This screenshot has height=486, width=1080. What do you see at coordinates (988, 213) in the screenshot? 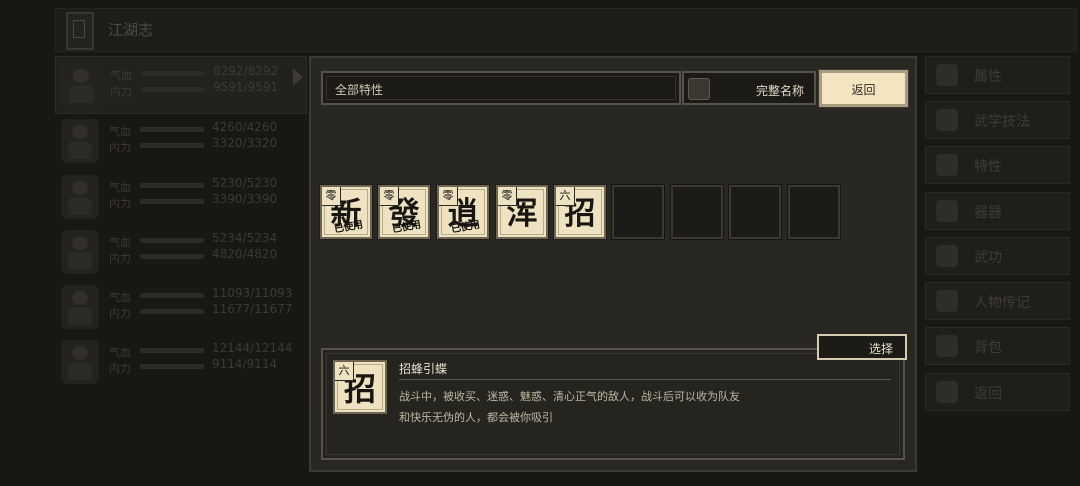
I see `menu-label: 器器` at bounding box center [988, 213].